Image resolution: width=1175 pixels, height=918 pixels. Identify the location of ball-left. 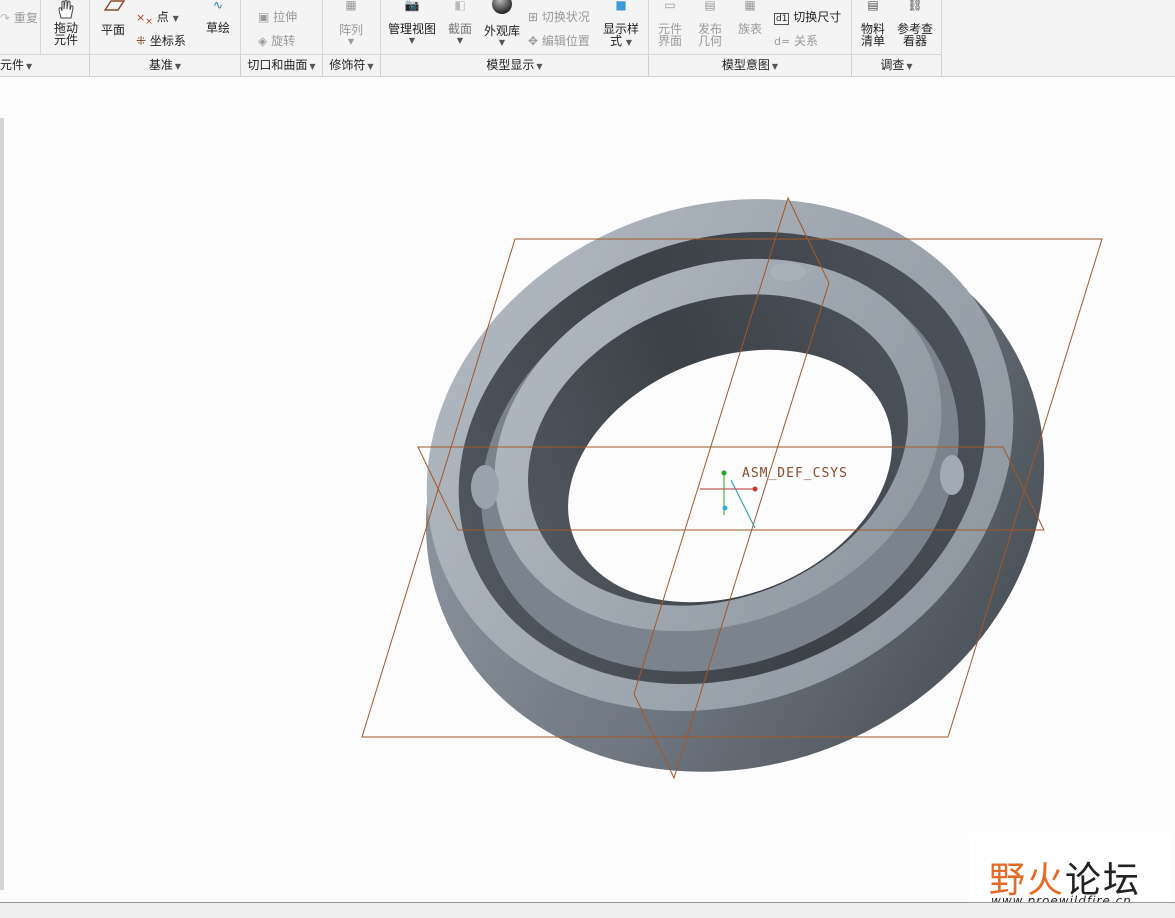
(485, 487).